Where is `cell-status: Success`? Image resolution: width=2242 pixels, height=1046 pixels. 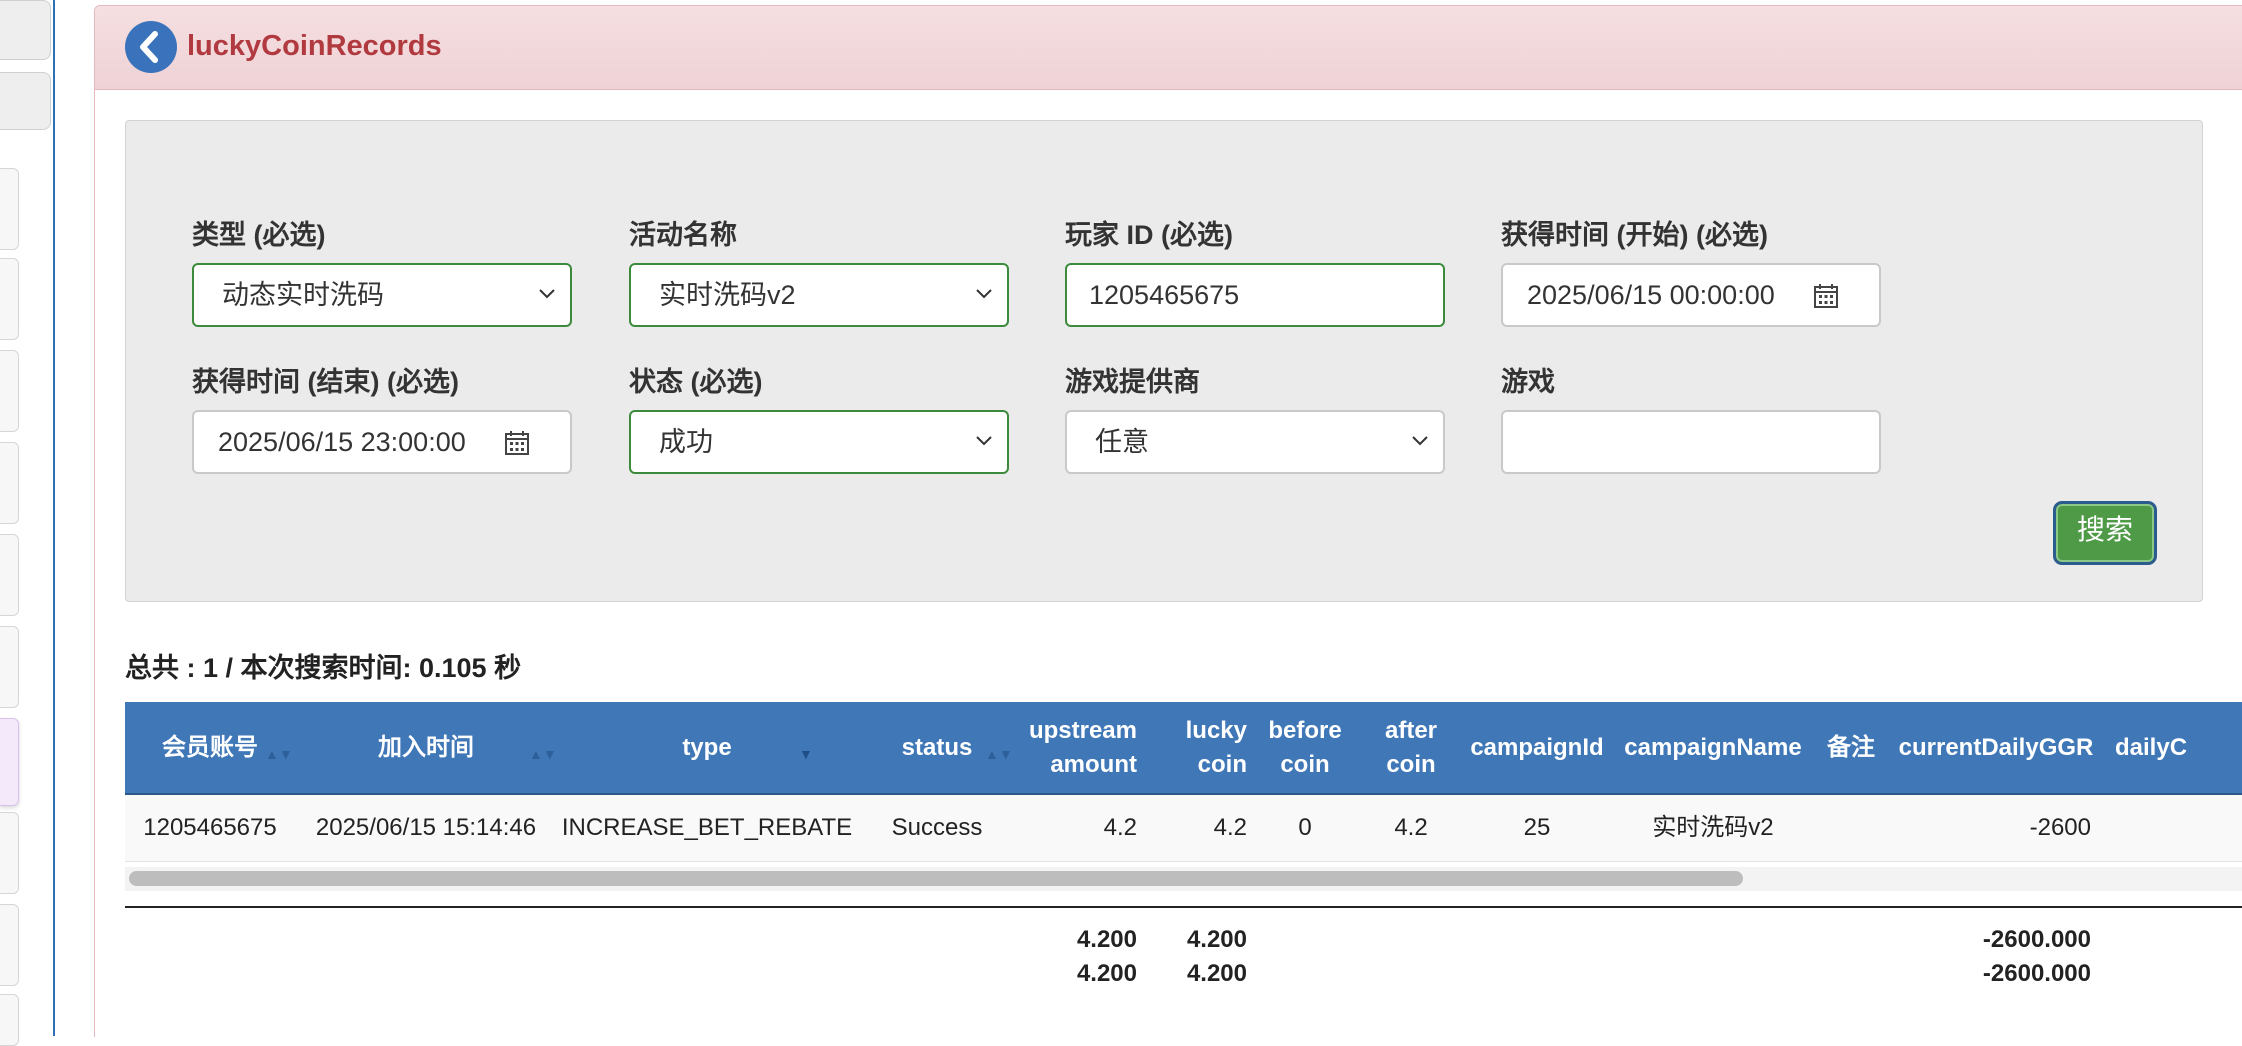 cell-status: Success is located at coordinates (937, 827).